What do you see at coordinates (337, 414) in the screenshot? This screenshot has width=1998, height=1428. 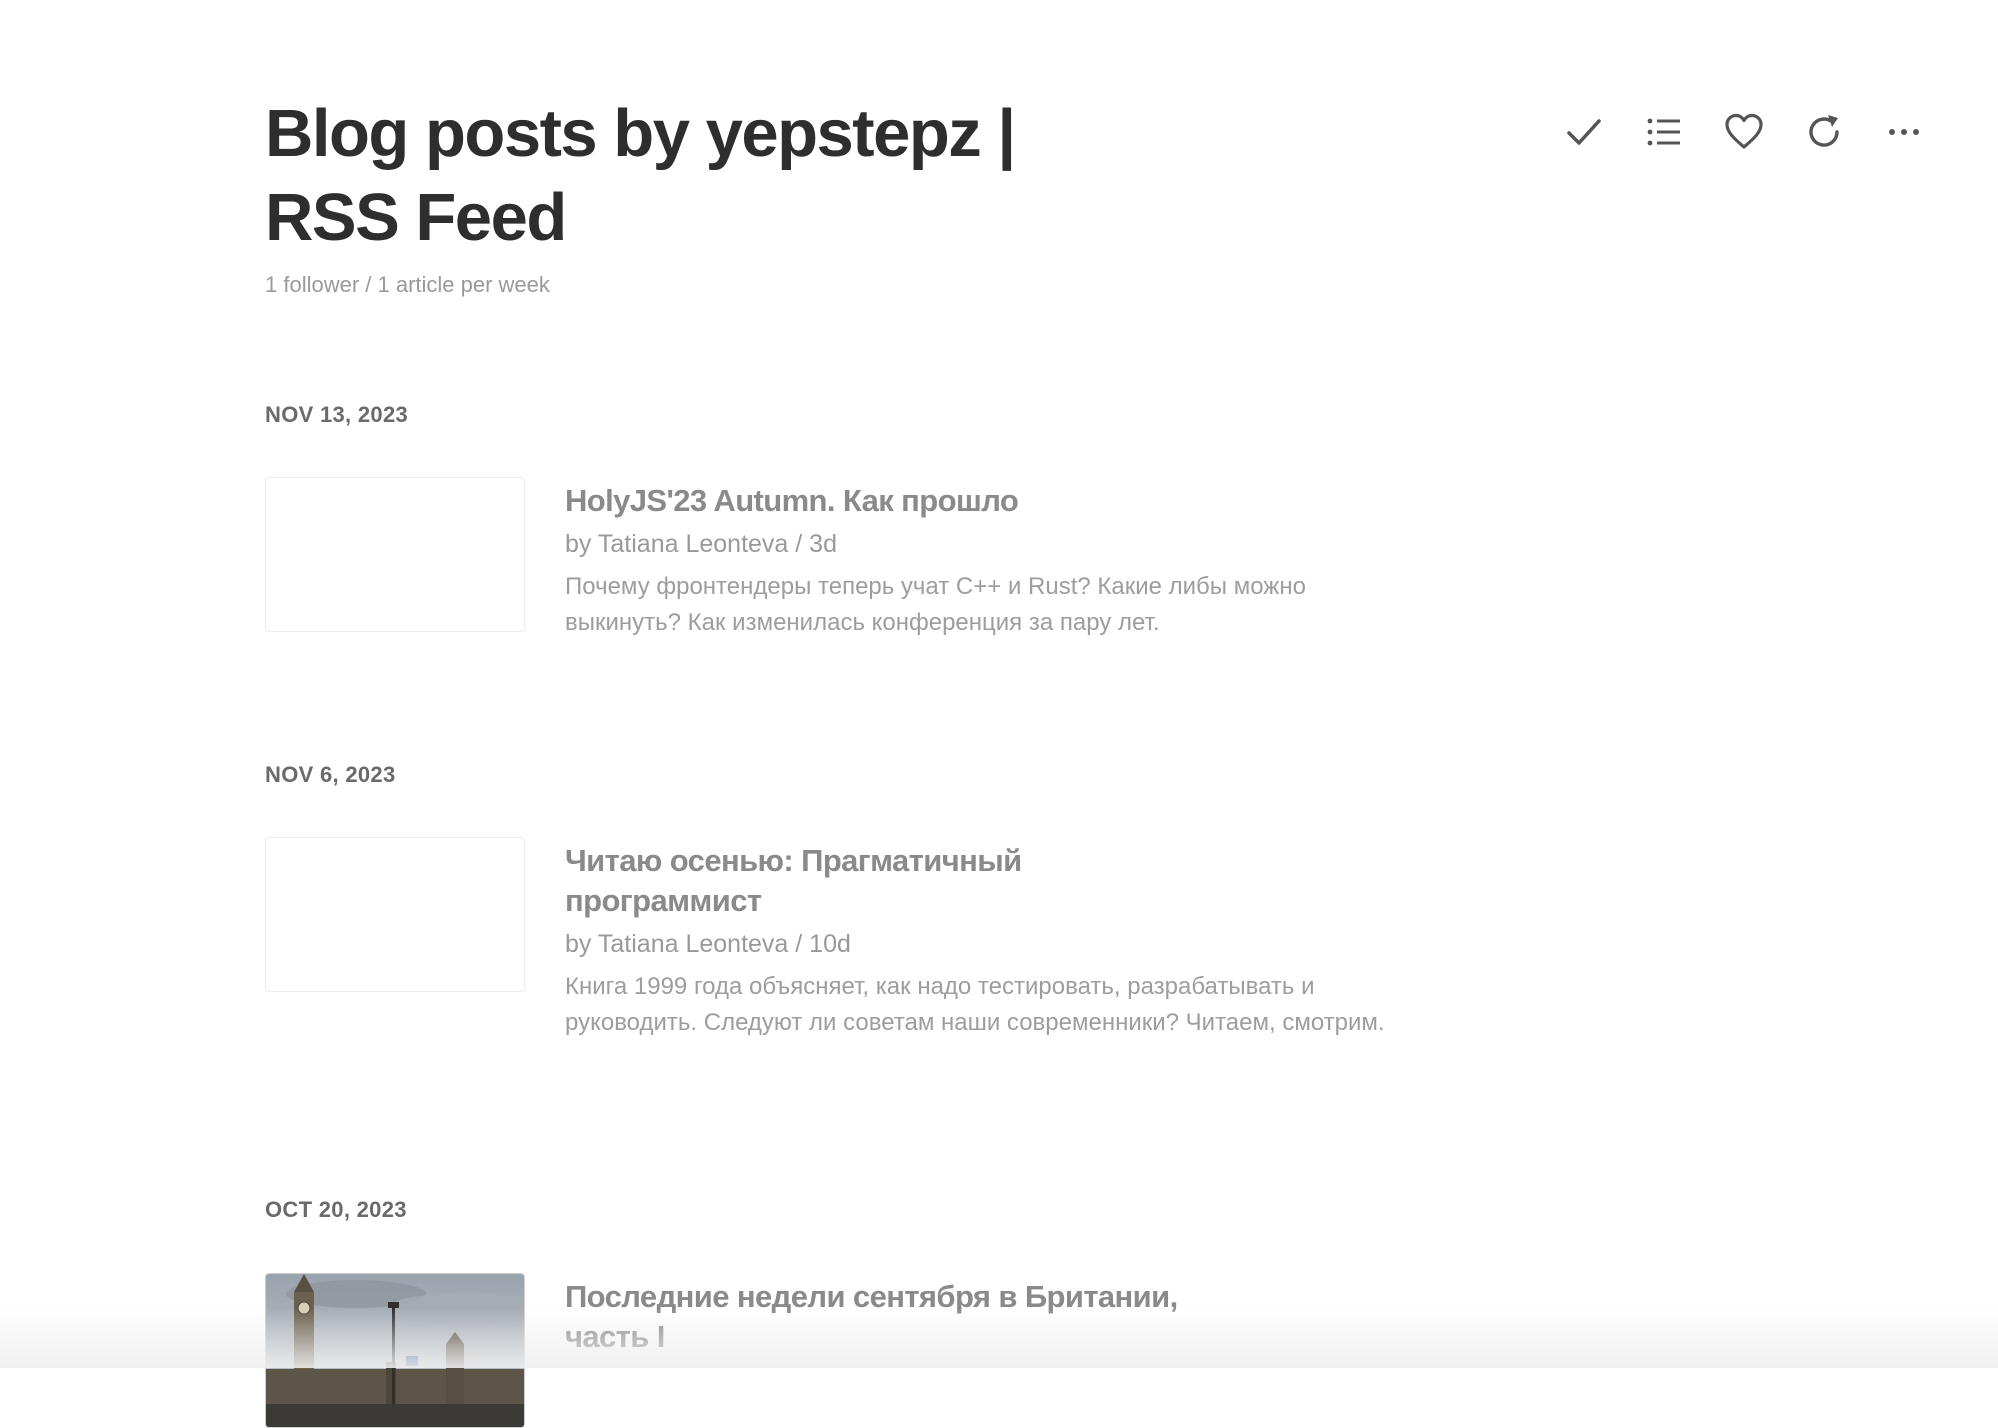 I see `date-heading: NOV 13, 2023` at bounding box center [337, 414].